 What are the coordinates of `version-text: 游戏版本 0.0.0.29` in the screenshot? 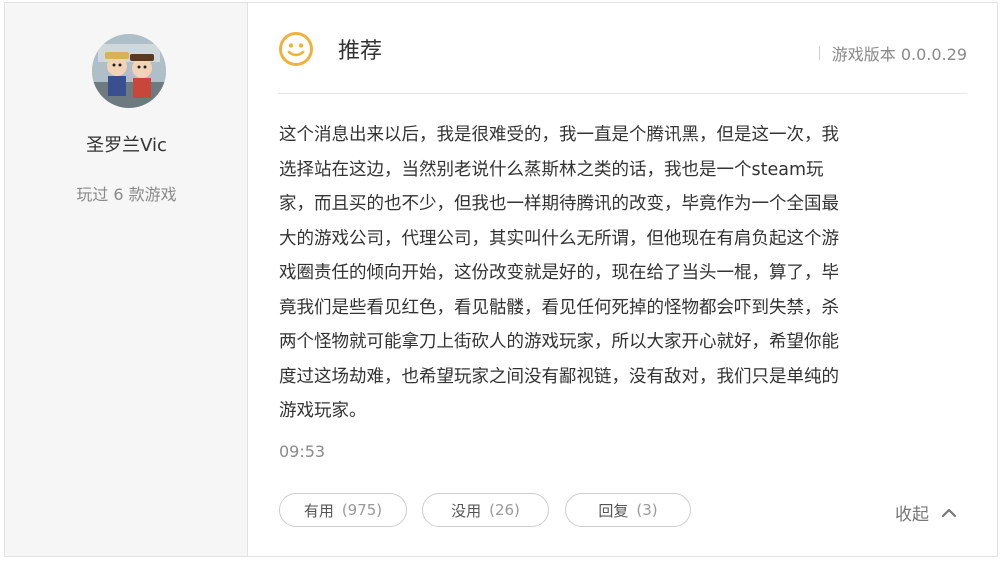 It's located at (899, 54).